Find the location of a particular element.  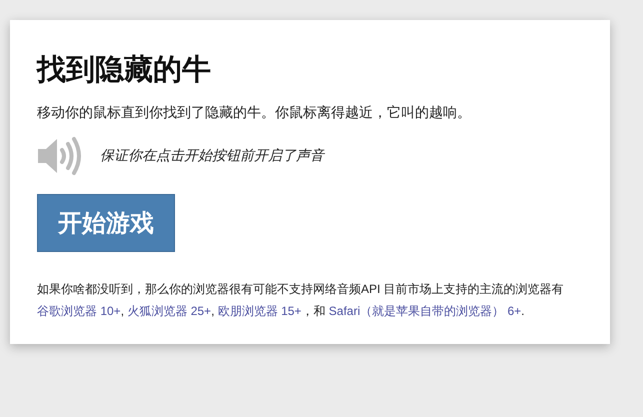

instructions-text: 移动你的鼠标直到你找到了隐藏的牛。你鼠标离得越近，它叫的越响。 is located at coordinates (254, 113).